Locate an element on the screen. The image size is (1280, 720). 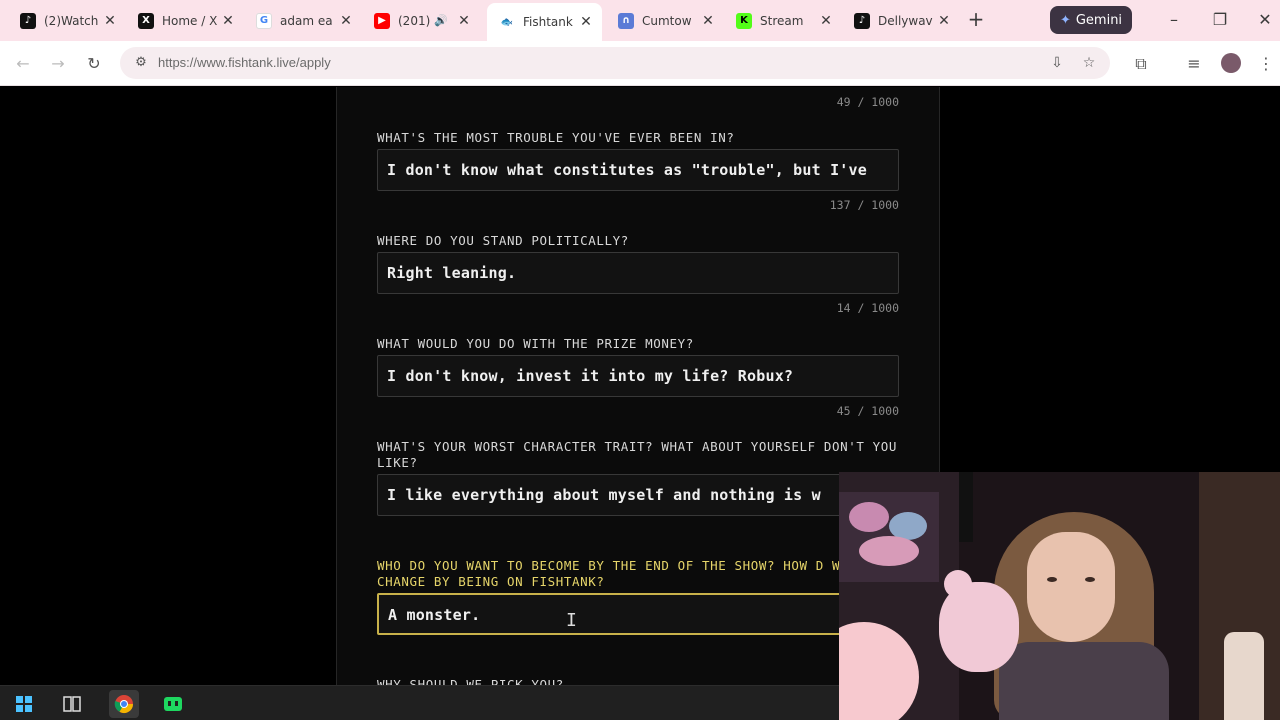
streaming-app-icon is located at coordinates (173, 704).